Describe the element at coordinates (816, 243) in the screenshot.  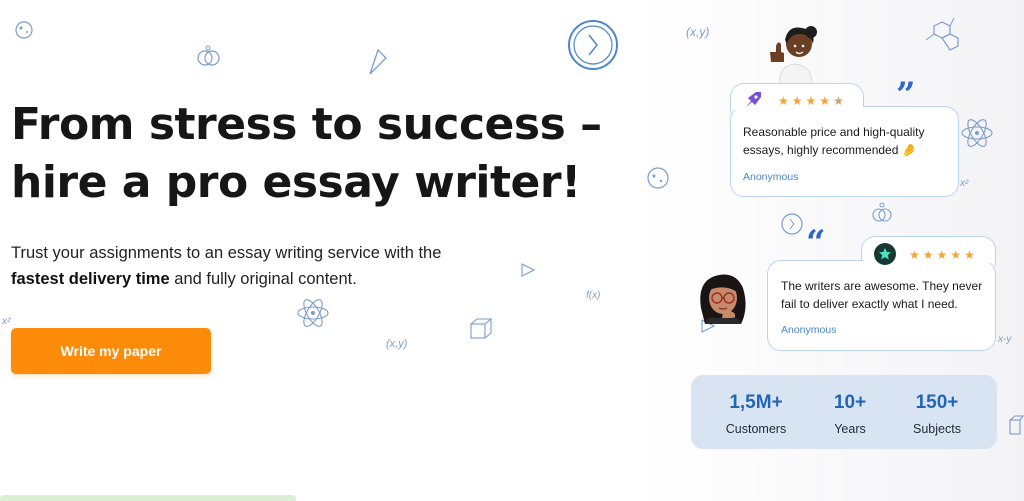
I see `quote-mark-icon-2: “` at that location.